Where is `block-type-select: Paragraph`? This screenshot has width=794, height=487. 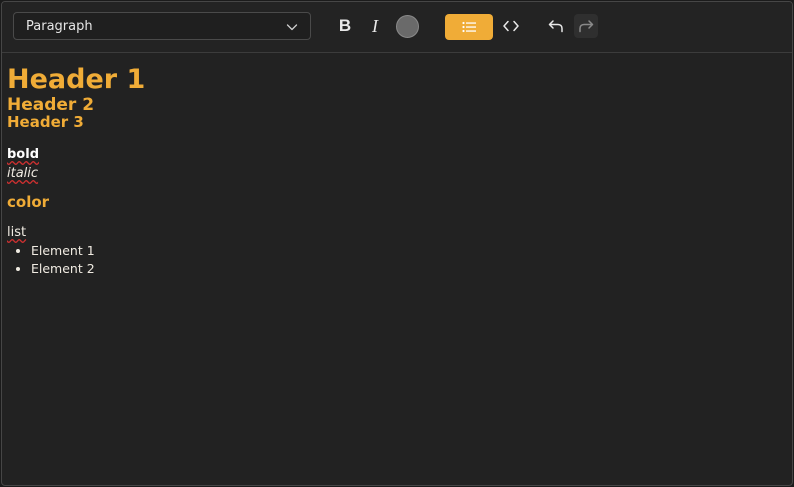 block-type-select: Paragraph is located at coordinates (162, 26).